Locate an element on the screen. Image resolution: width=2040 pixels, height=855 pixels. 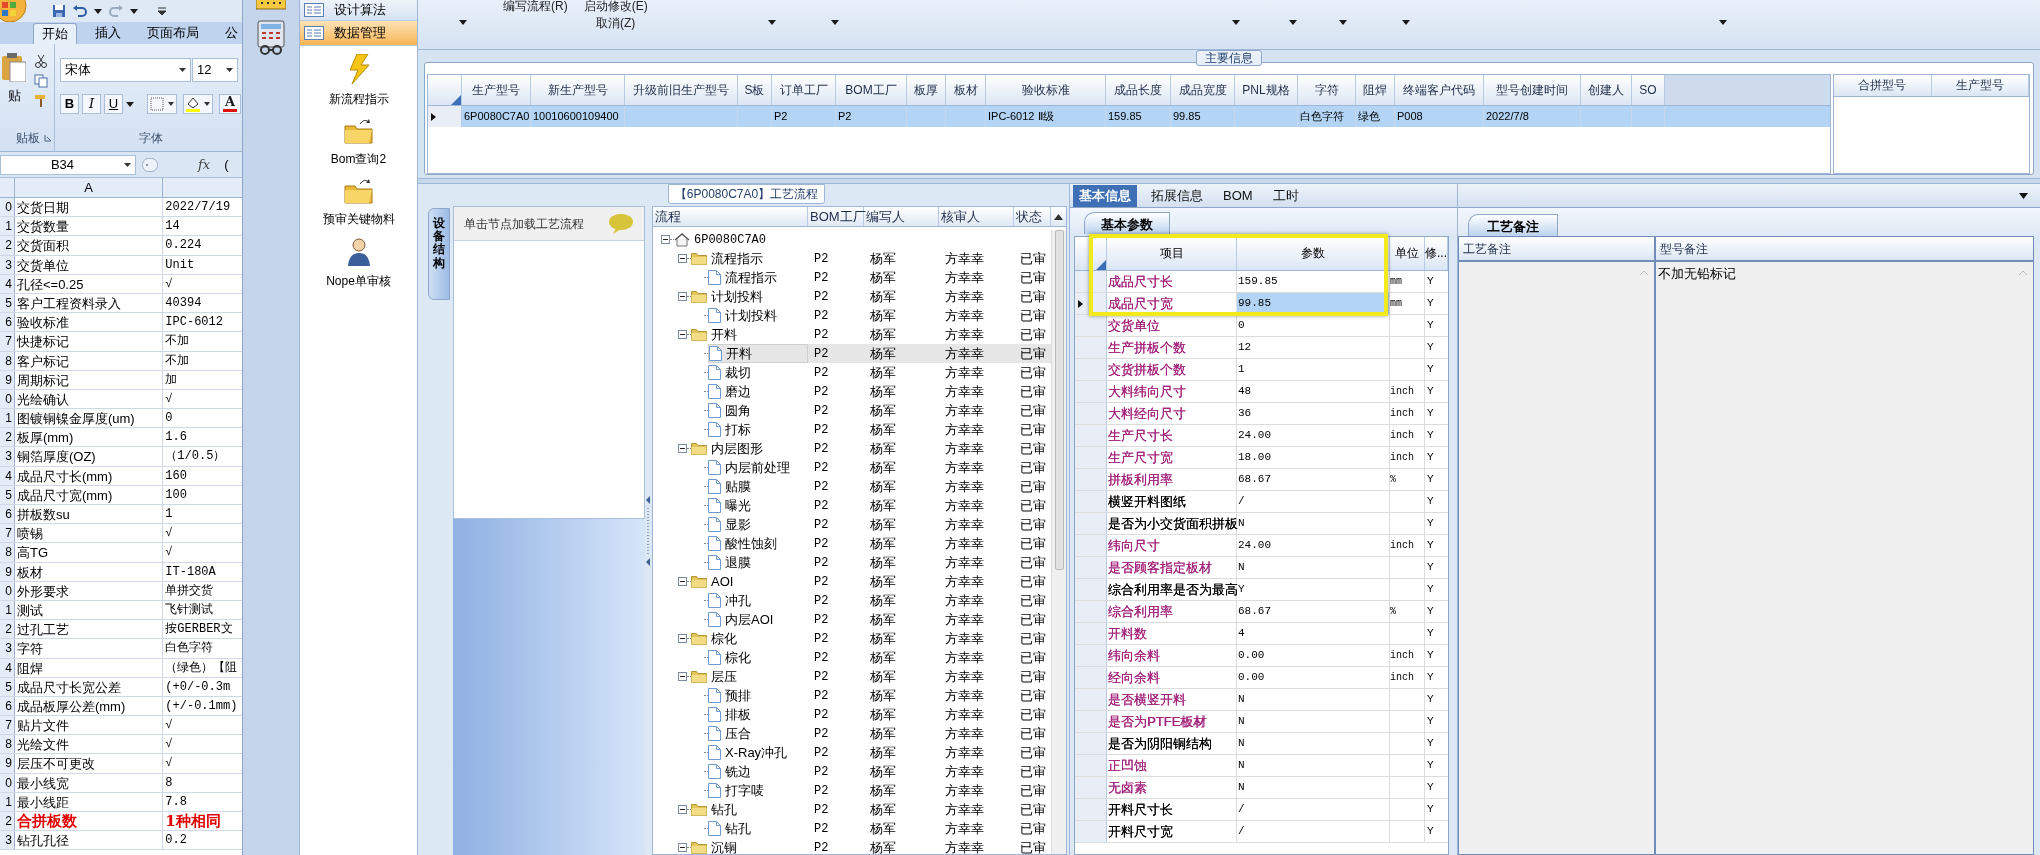
column-header: 成品长度 is located at coordinates (1138, 90).